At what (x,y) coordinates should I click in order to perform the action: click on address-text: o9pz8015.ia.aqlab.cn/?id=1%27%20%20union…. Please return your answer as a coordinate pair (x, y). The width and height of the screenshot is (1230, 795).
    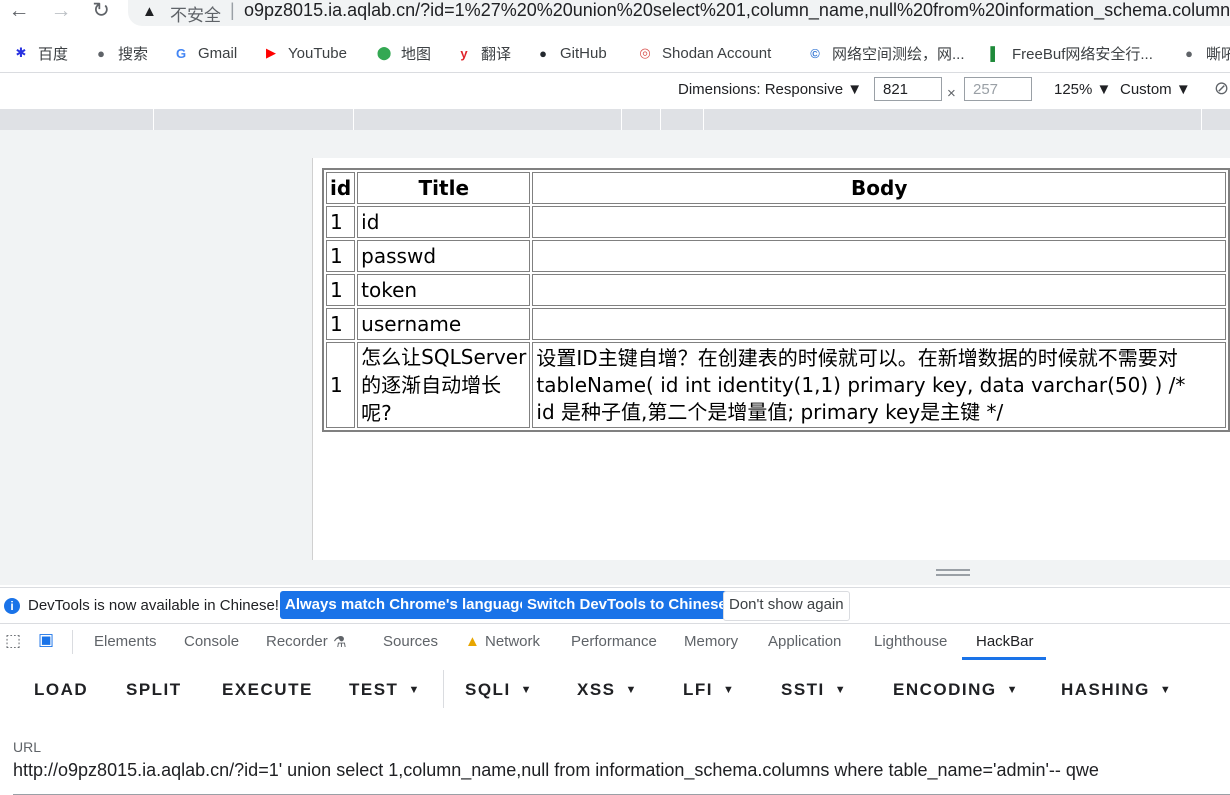
    Looking at the image, I should click on (737, 10).